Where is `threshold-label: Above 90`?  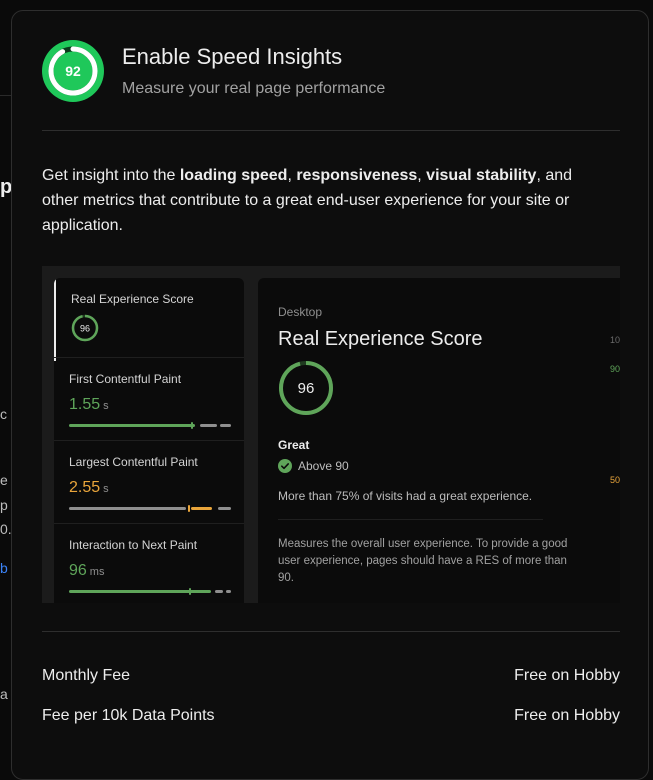 threshold-label: Above 90 is located at coordinates (323, 466).